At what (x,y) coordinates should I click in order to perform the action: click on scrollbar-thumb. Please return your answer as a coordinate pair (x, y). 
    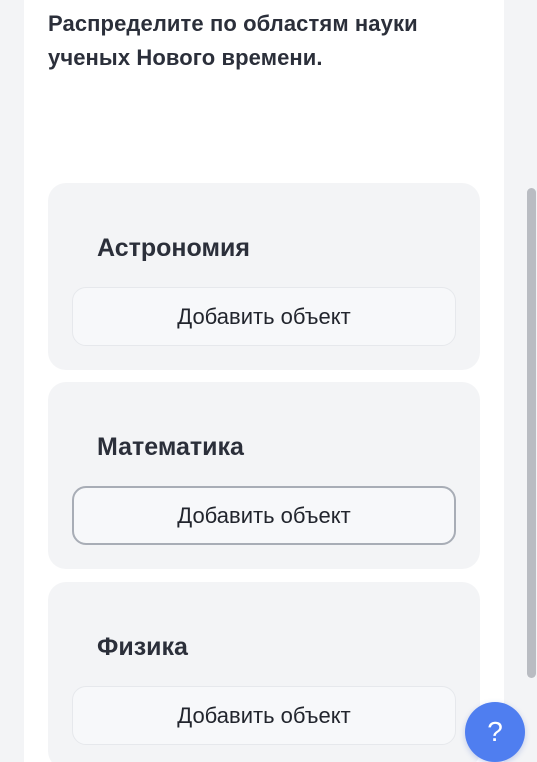
    Looking at the image, I should click on (531, 433).